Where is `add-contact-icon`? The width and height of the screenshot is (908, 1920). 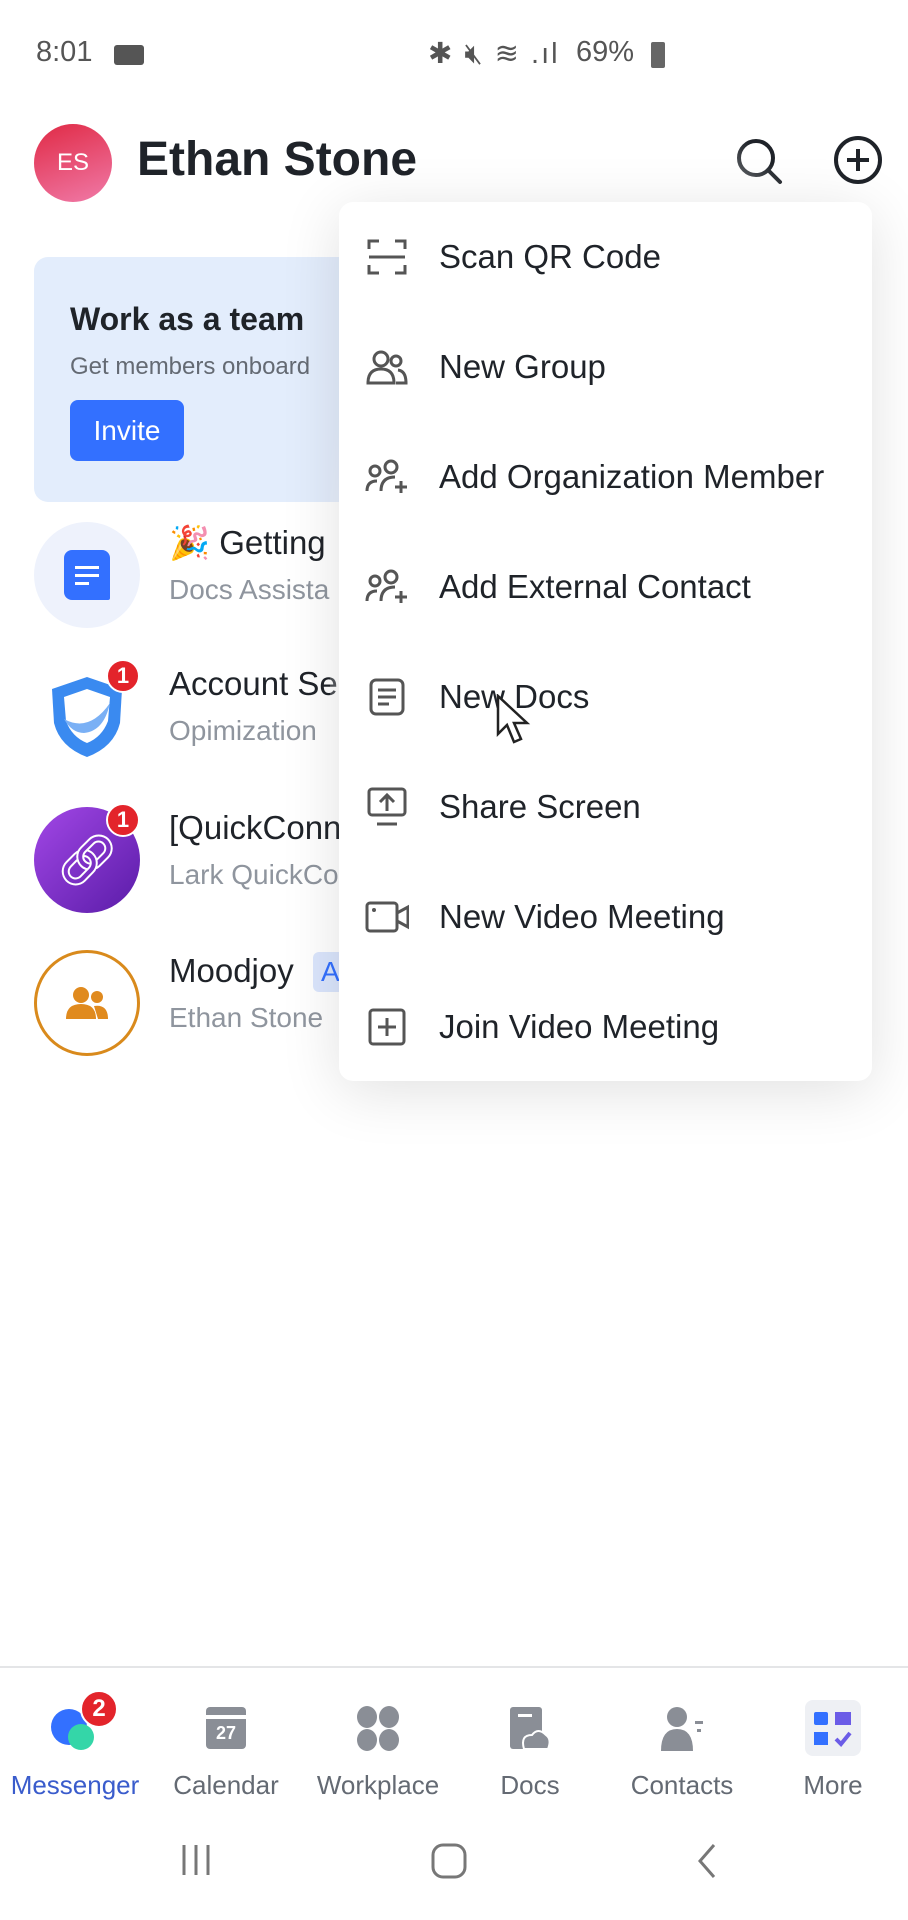
add-contact-icon is located at coordinates (387, 587).